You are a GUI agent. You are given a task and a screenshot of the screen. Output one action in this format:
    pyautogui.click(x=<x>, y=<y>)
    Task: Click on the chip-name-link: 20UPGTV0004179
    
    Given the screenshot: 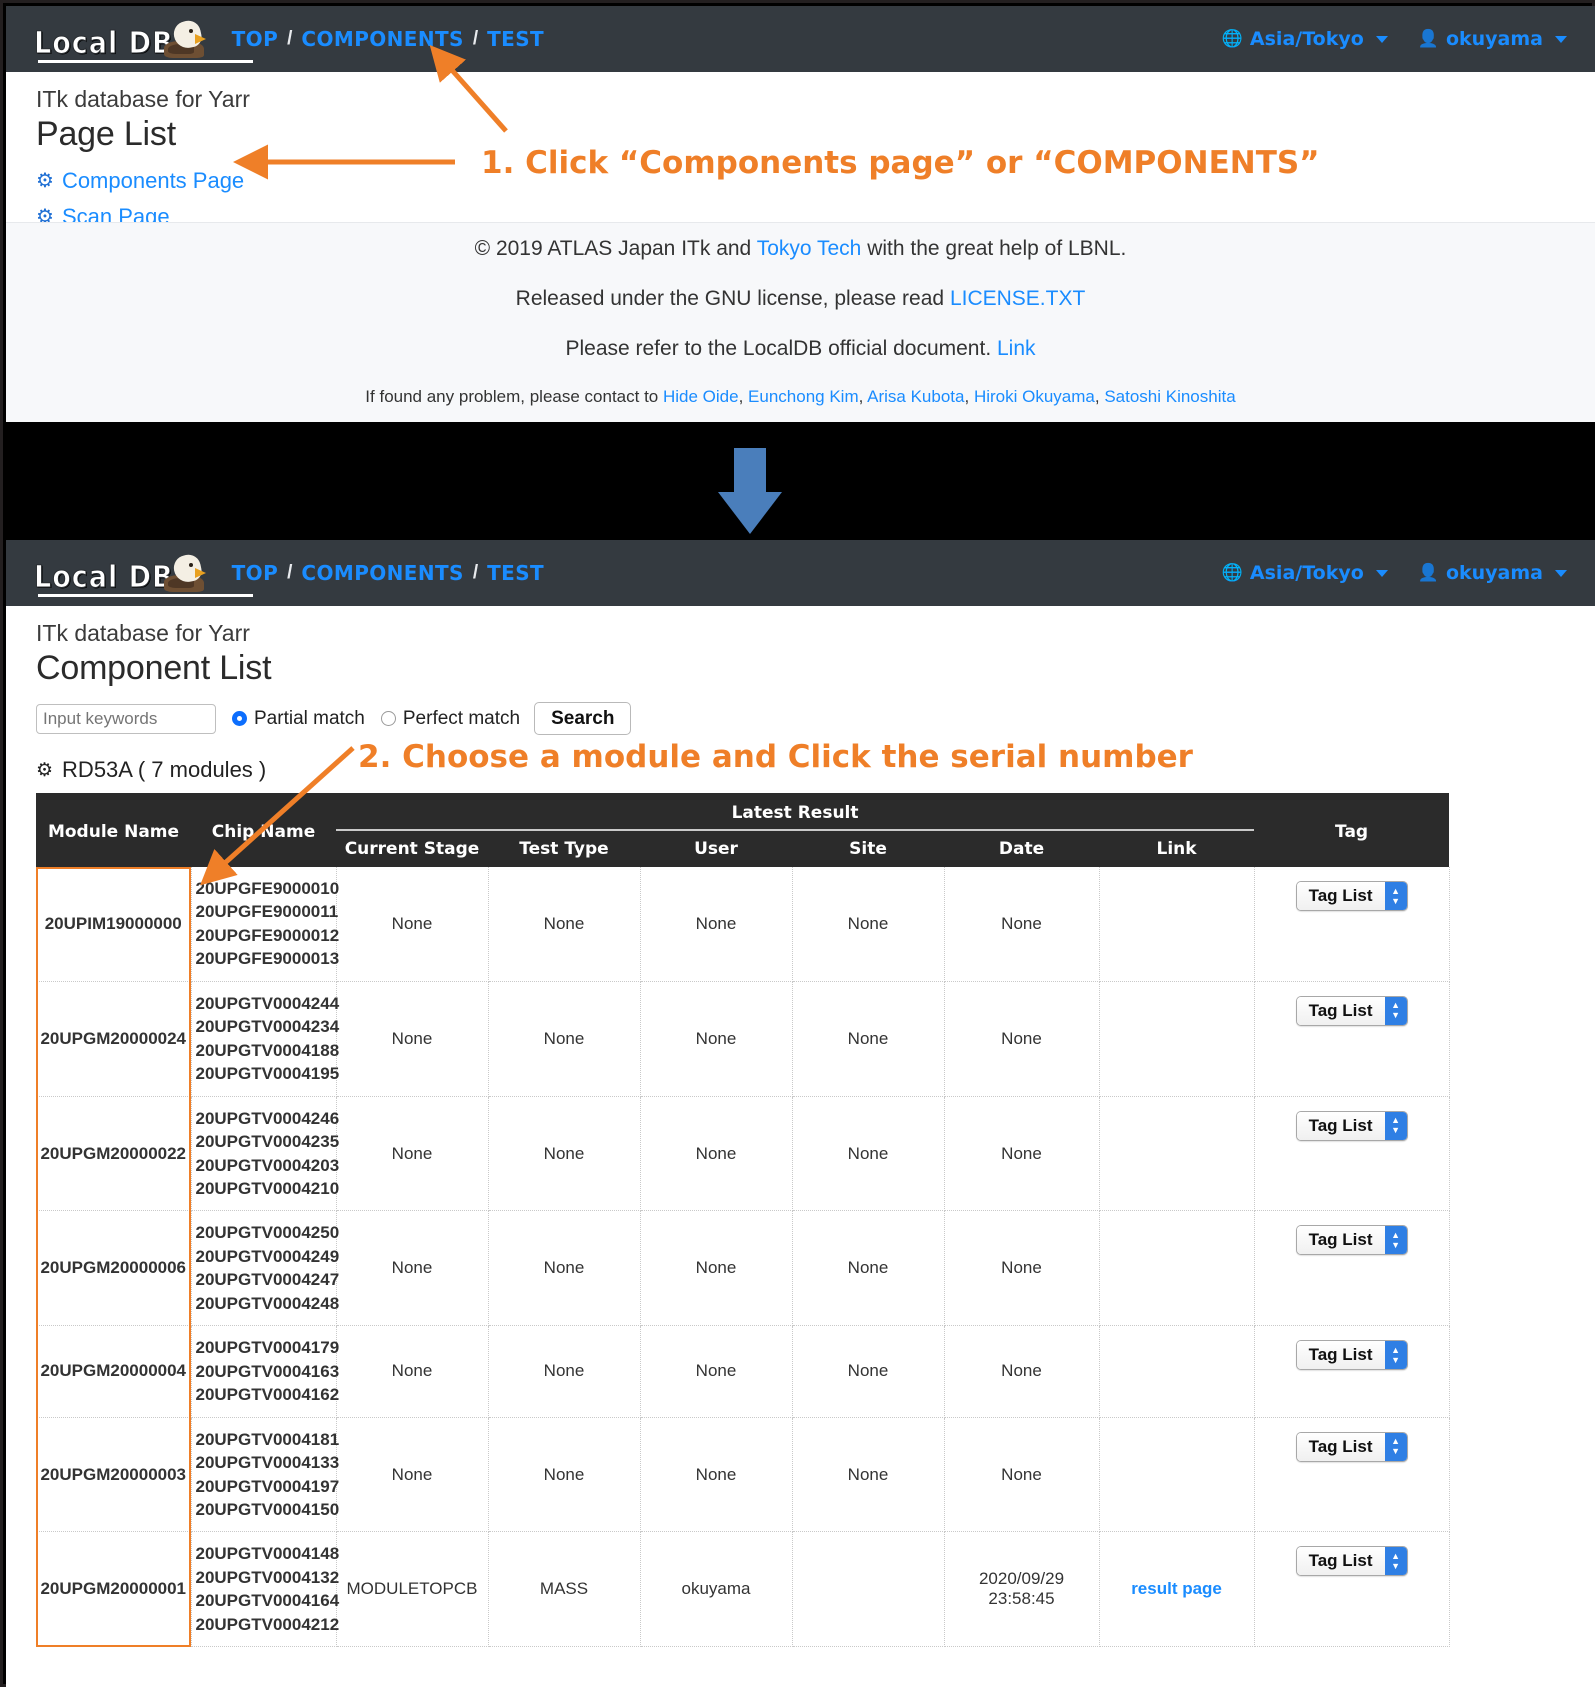 What is the action you would take?
    pyautogui.click(x=268, y=1347)
    